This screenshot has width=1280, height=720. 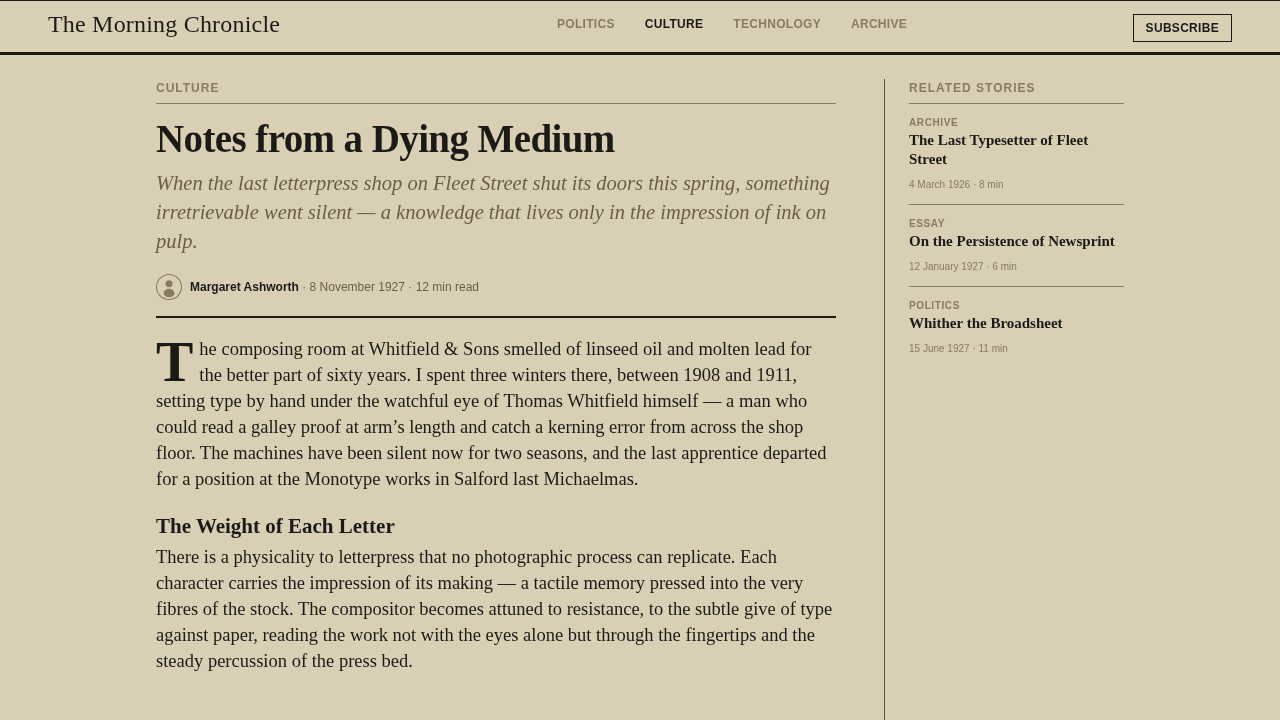 I want to click on headline: Notes from a Dying Medium, so click(x=386, y=139).